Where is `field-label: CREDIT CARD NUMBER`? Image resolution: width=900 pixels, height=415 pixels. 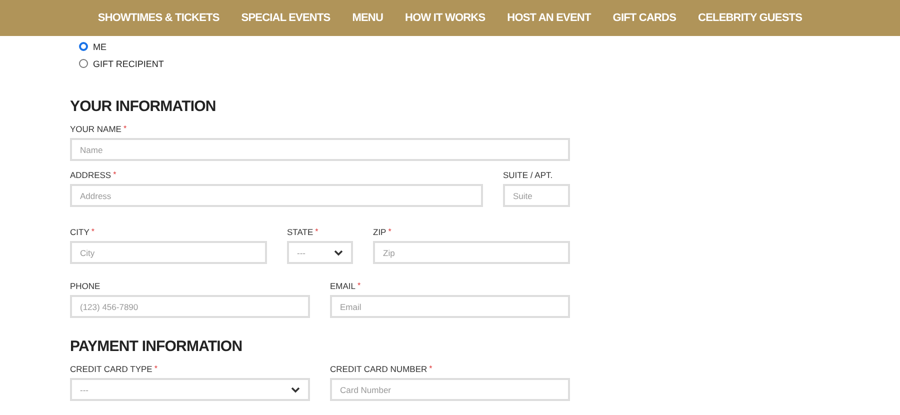 field-label: CREDIT CARD NUMBER is located at coordinates (379, 369).